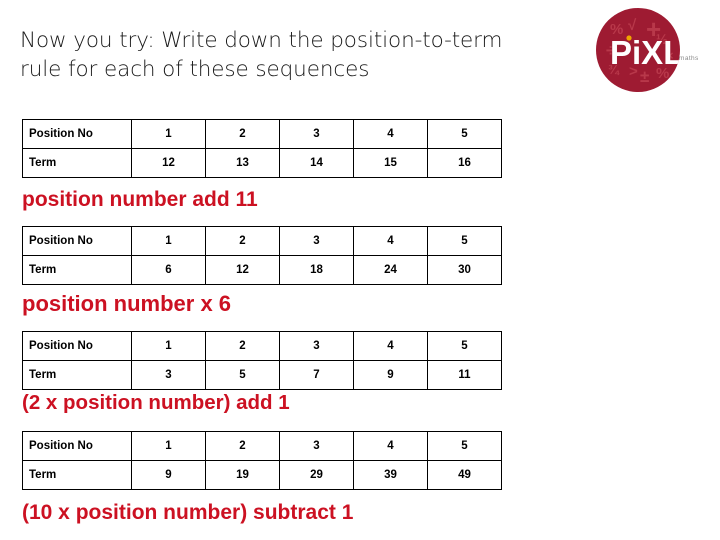 This screenshot has width=720, height=540. Describe the element at coordinates (464, 163) in the screenshot. I see `term-cell: 16` at that location.